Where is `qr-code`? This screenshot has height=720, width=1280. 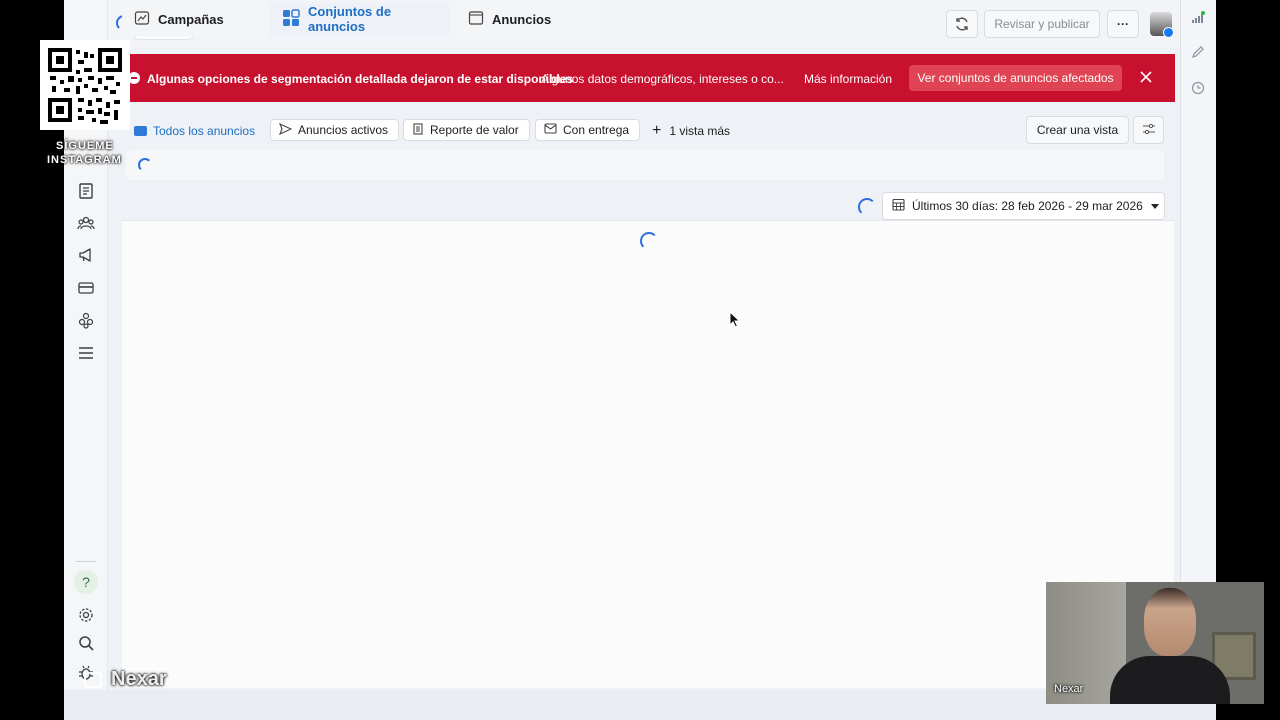 qr-code is located at coordinates (85, 85).